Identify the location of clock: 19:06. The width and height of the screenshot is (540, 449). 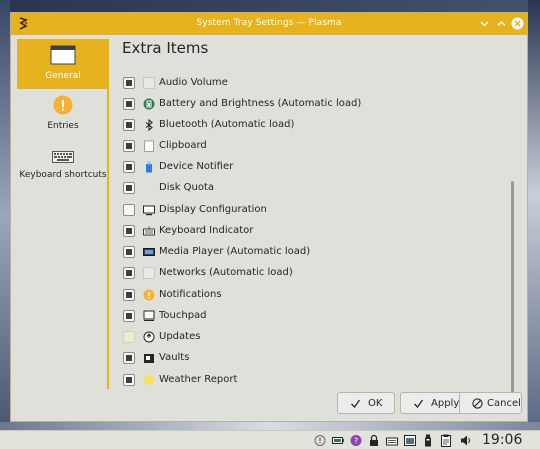
(502, 440).